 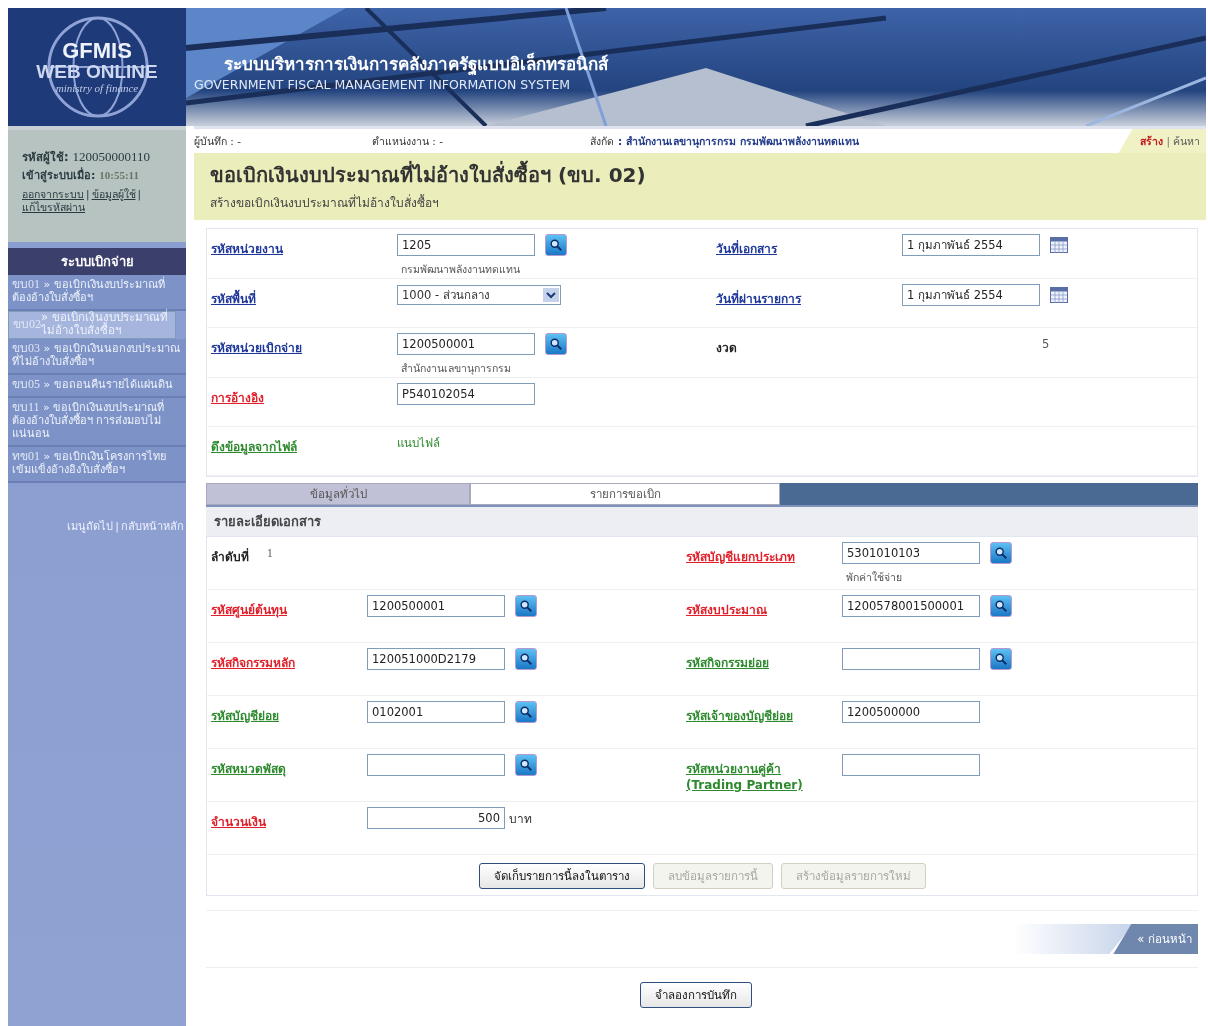 I want to click on field-label: รหัสบัญชีย่อย, so click(x=245, y=715).